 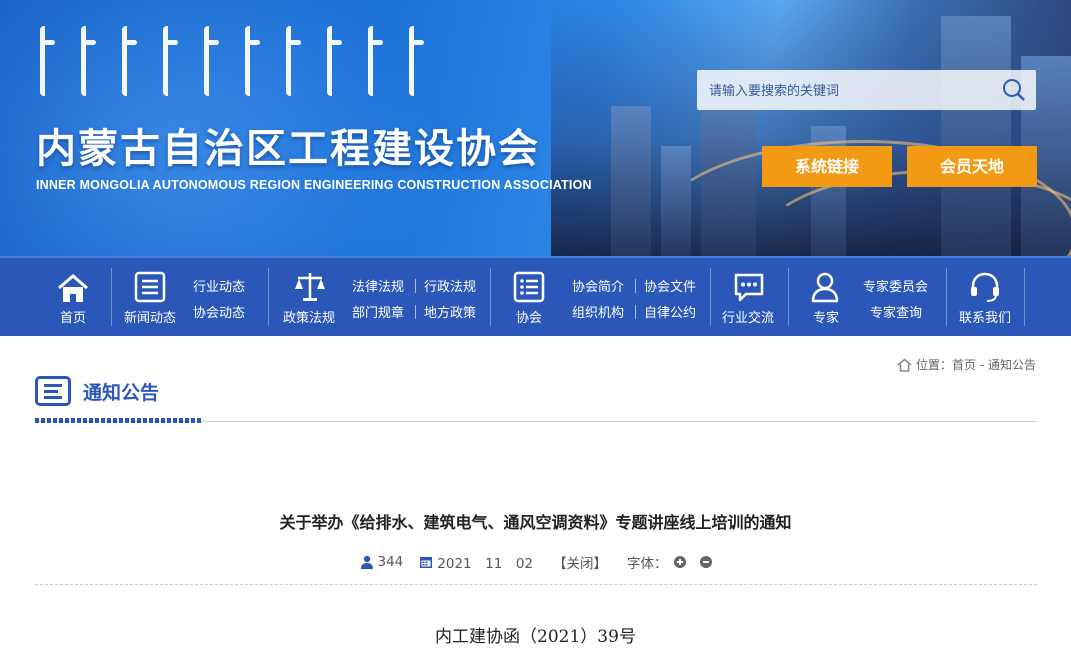 What do you see at coordinates (73, 318) in the screenshot?
I see `nav-home-label: 首页` at bounding box center [73, 318].